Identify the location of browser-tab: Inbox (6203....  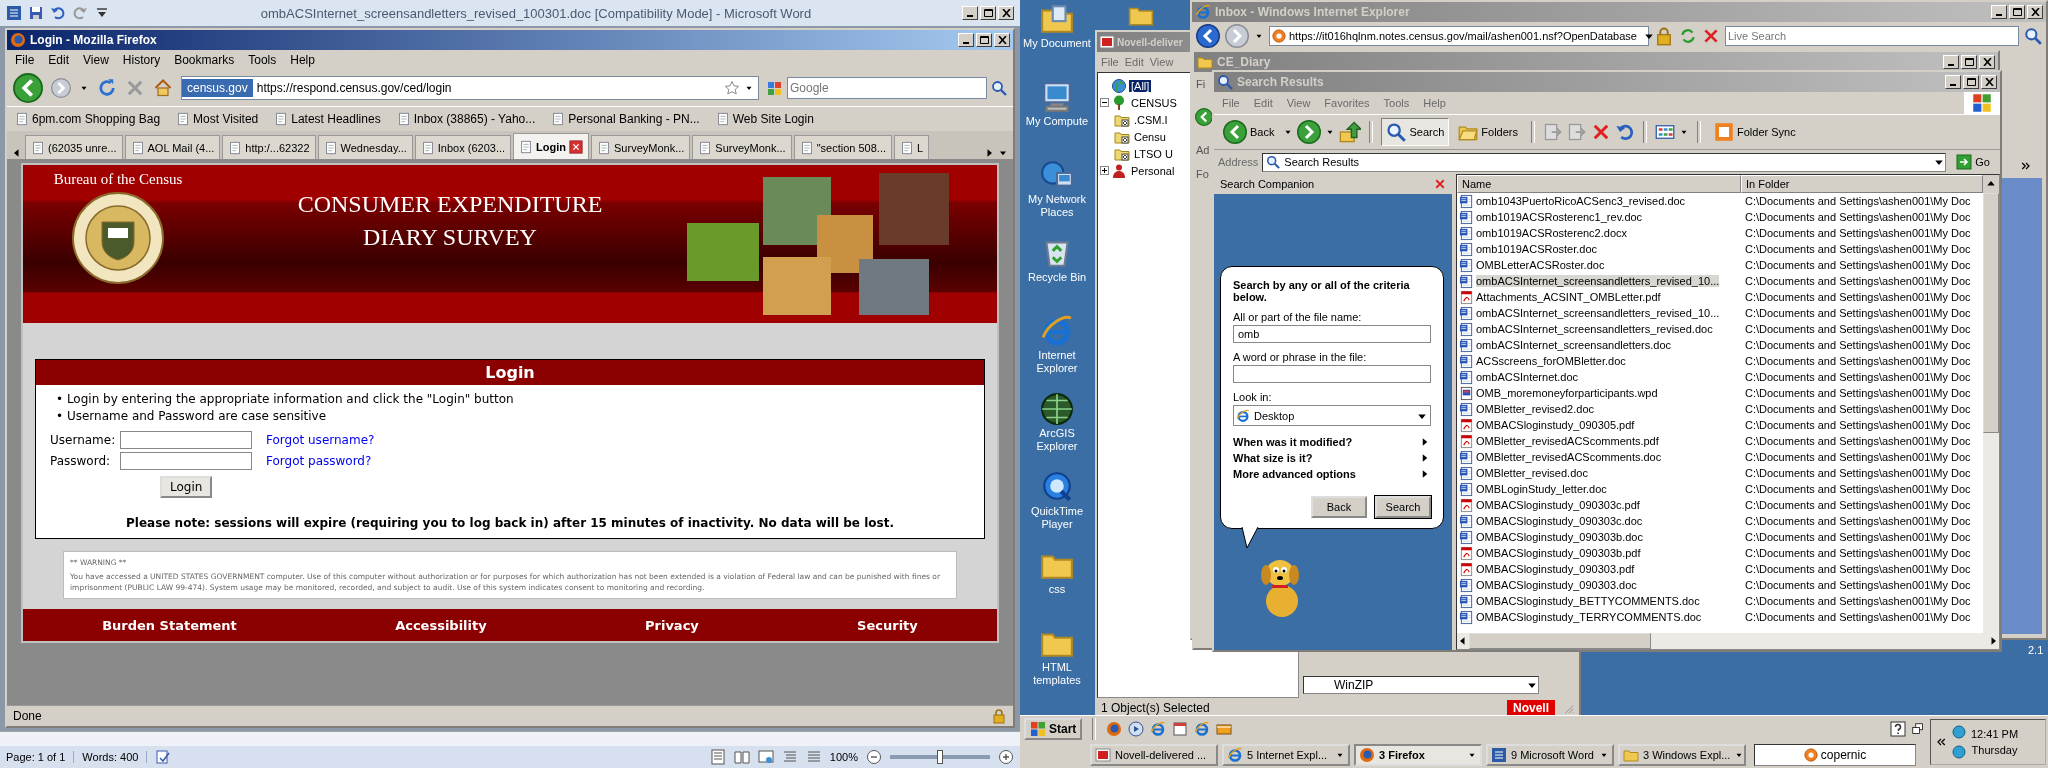
(463, 147).